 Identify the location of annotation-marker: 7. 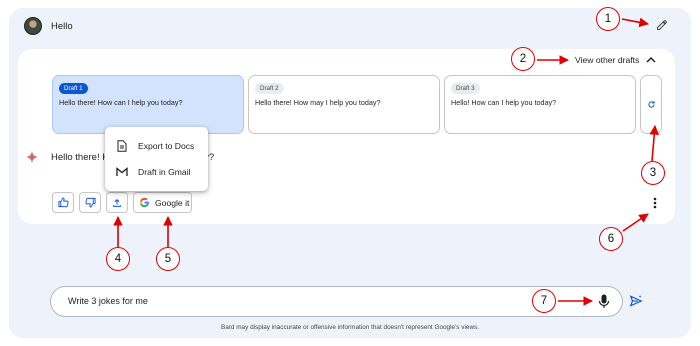
(544, 301).